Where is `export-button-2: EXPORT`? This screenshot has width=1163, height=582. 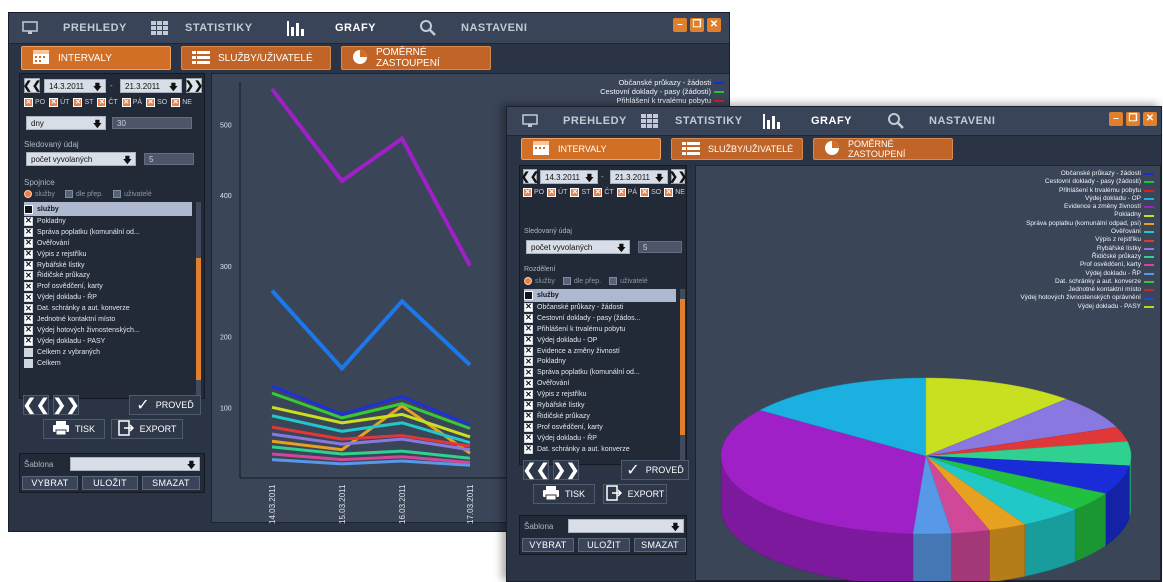 export-button-2: EXPORT is located at coordinates (635, 494).